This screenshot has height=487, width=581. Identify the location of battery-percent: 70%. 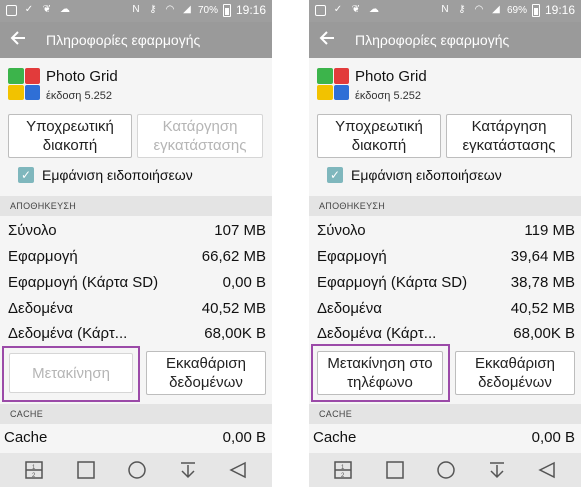
(207, 10).